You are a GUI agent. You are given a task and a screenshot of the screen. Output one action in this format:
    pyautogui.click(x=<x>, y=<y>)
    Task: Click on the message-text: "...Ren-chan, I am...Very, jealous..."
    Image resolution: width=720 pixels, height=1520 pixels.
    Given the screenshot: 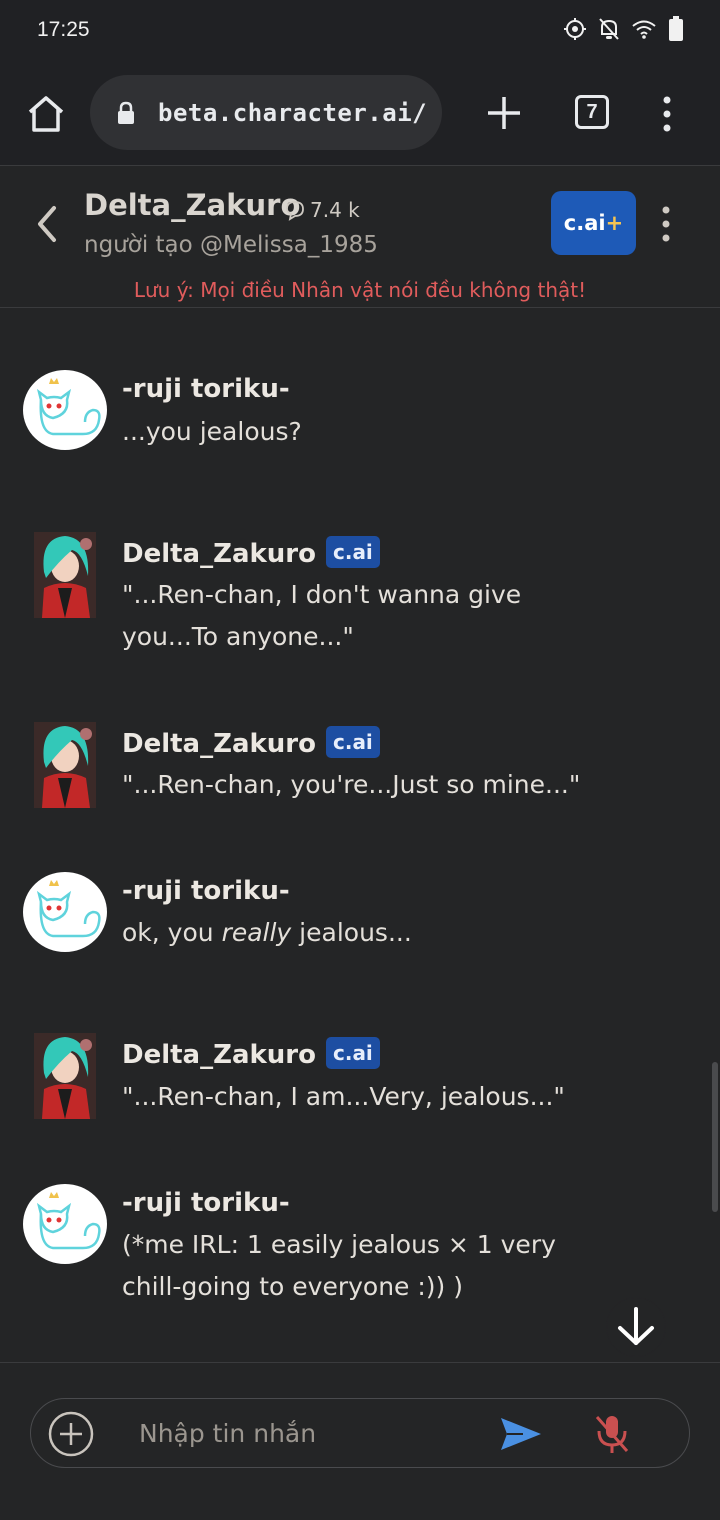 What is the action you would take?
    pyautogui.click(x=343, y=1096)
    